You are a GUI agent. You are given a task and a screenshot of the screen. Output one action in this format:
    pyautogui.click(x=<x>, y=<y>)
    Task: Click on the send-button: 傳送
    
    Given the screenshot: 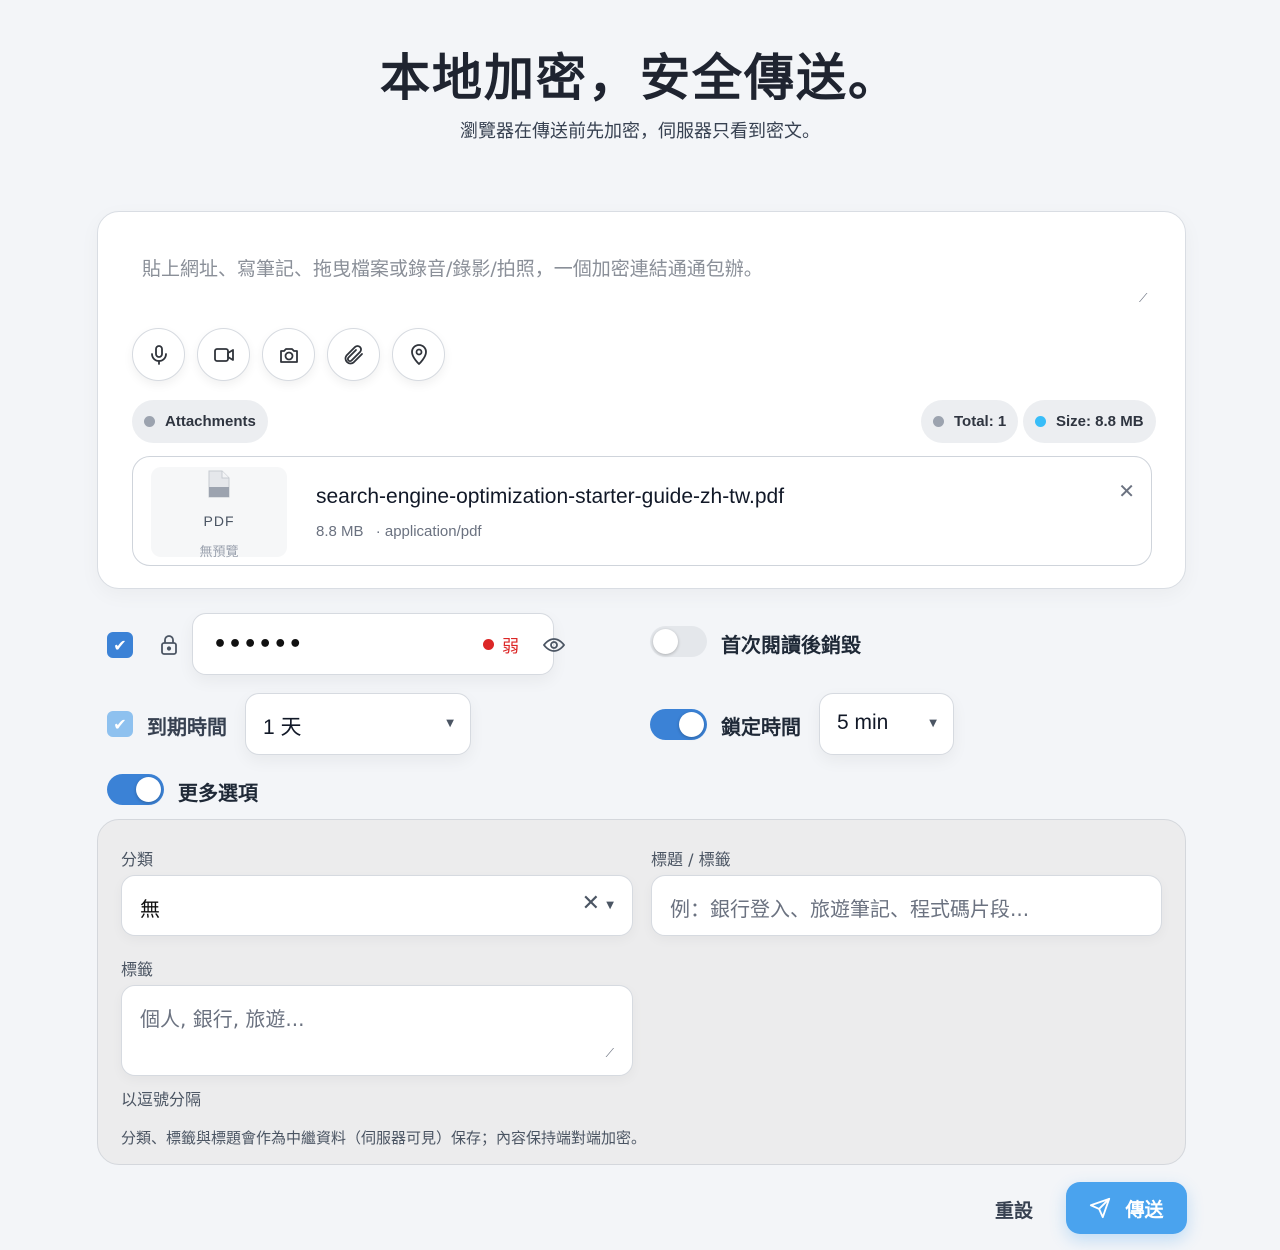 What is the action you would take?
    pyautogui.click(x=1126, y=1208)
    